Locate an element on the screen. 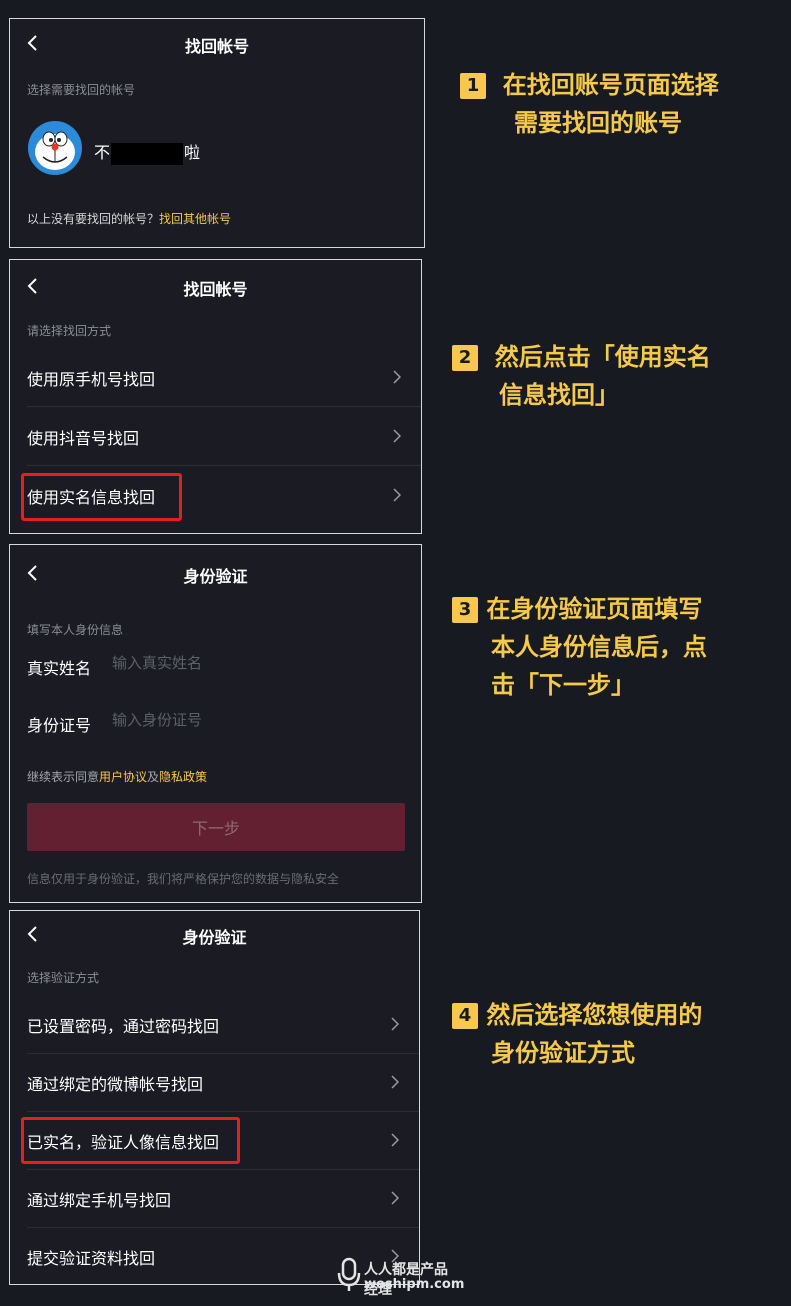 The height and width of the screenshot is (1306, 791). option-label: 通过绑定的微博帐号找回 is located at coordinates (115, 1084).